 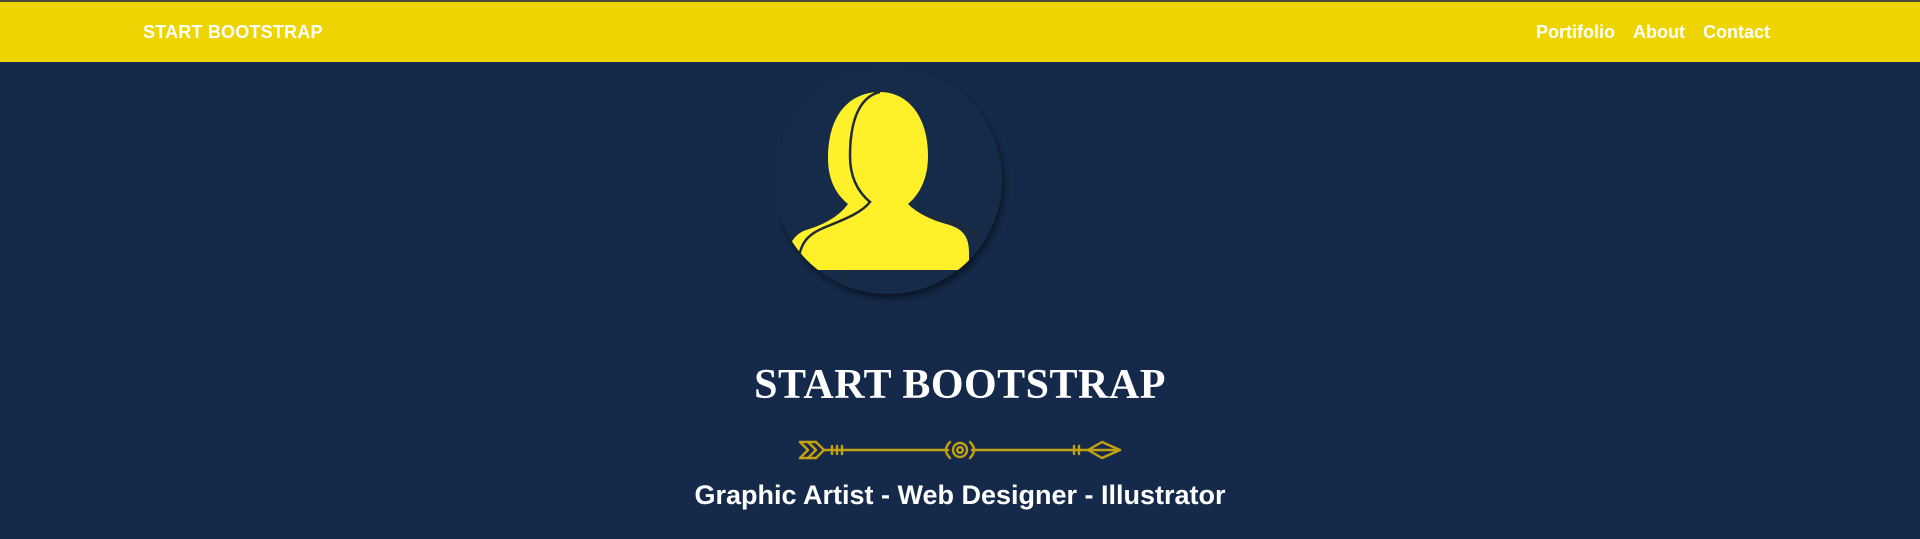 I want to click on nav-link-portifolio: Portifolio, so click(x=1575, y=32).